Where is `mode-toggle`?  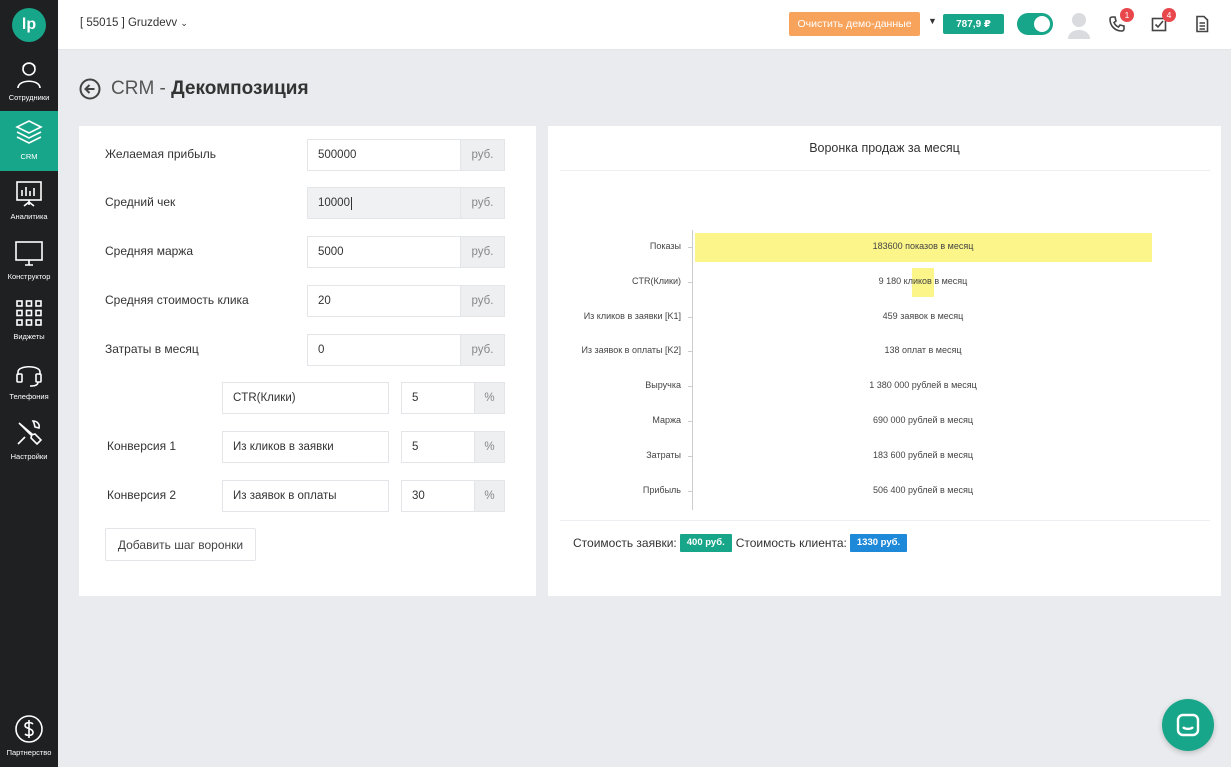
mode-toggle is located at coordinates (1035, 24).